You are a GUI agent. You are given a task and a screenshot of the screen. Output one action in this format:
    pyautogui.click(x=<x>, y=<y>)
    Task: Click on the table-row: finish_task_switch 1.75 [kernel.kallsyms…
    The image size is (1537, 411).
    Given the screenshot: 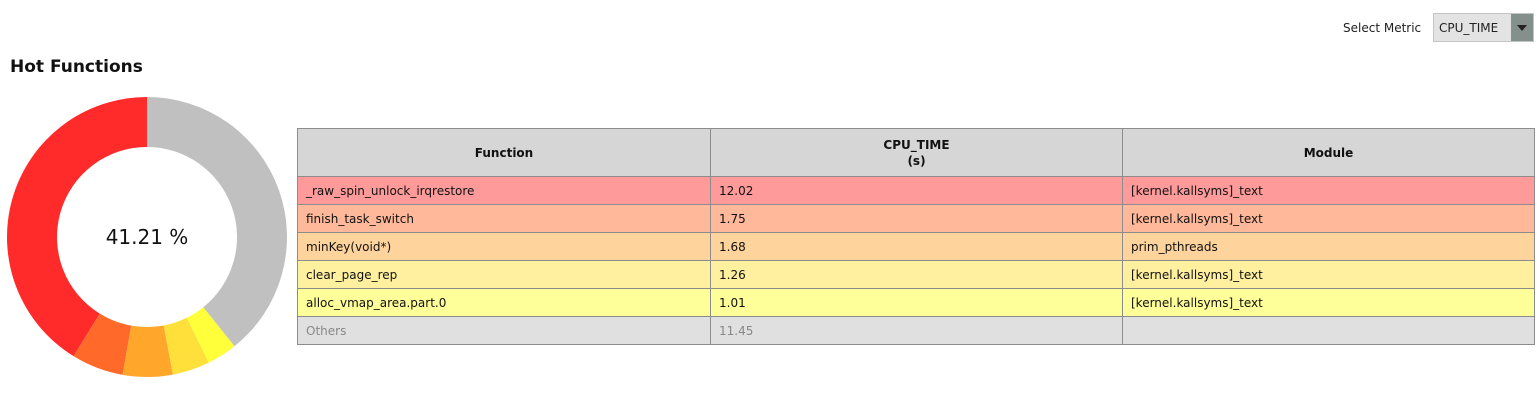 What is the action you would take?
    pyautogui.click(x=916, y=218)
    